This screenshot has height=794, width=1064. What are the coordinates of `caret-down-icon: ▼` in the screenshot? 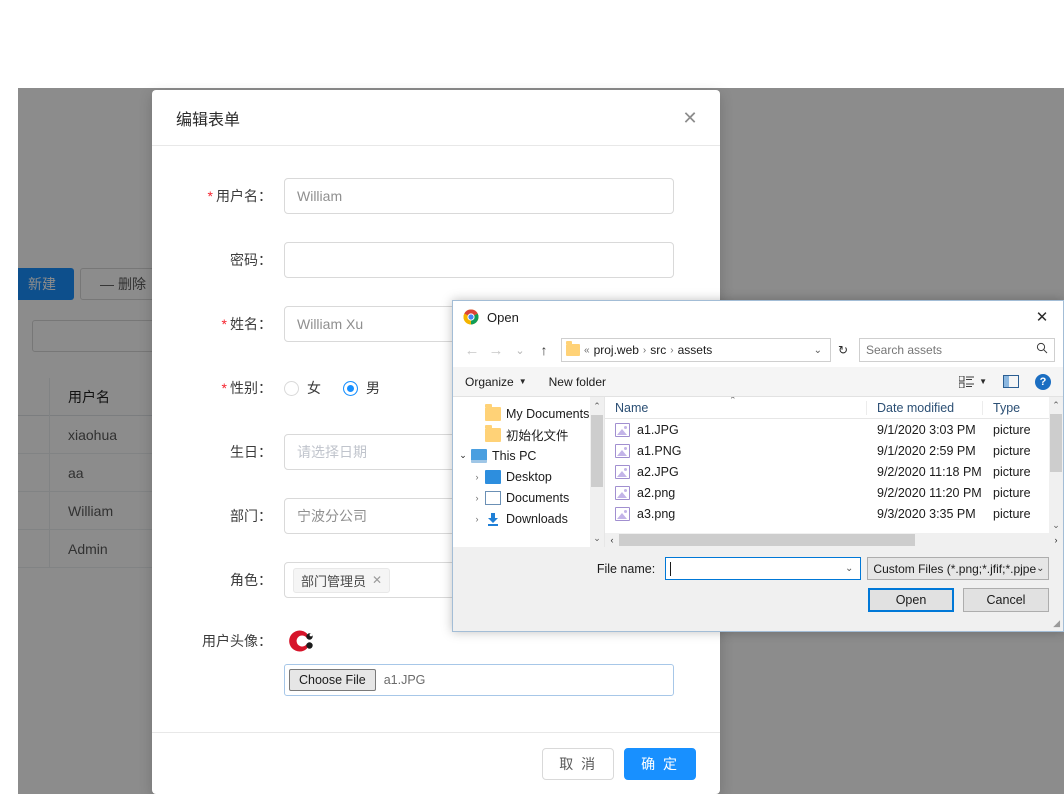 It's located at (522, 381).